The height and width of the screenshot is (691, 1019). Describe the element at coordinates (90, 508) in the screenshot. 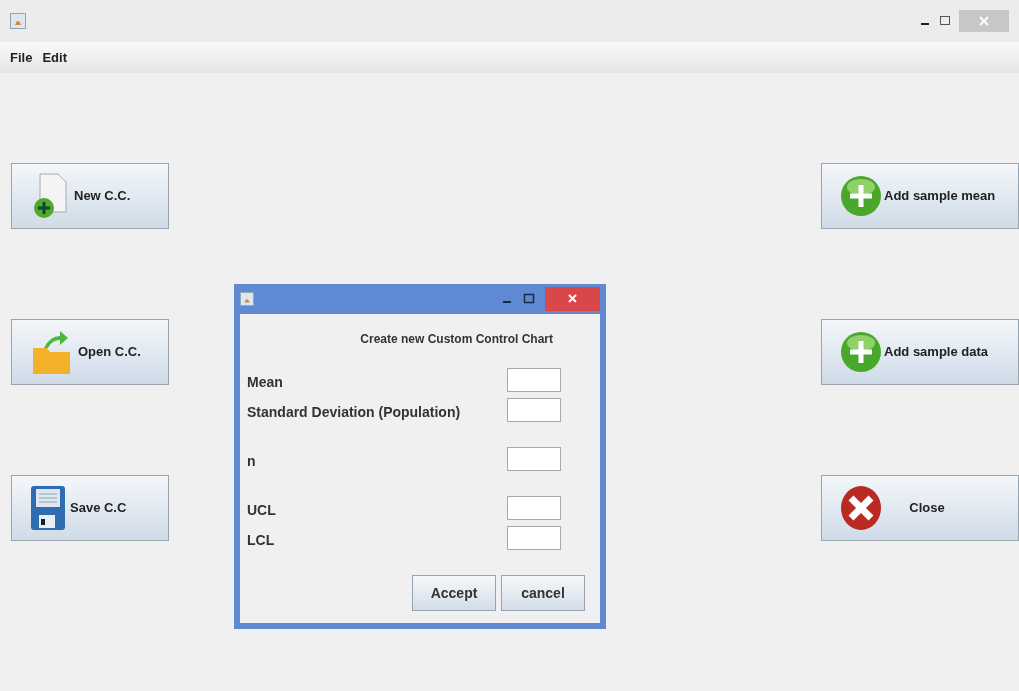

I see `toolbar-button: Save C.C` at that location.